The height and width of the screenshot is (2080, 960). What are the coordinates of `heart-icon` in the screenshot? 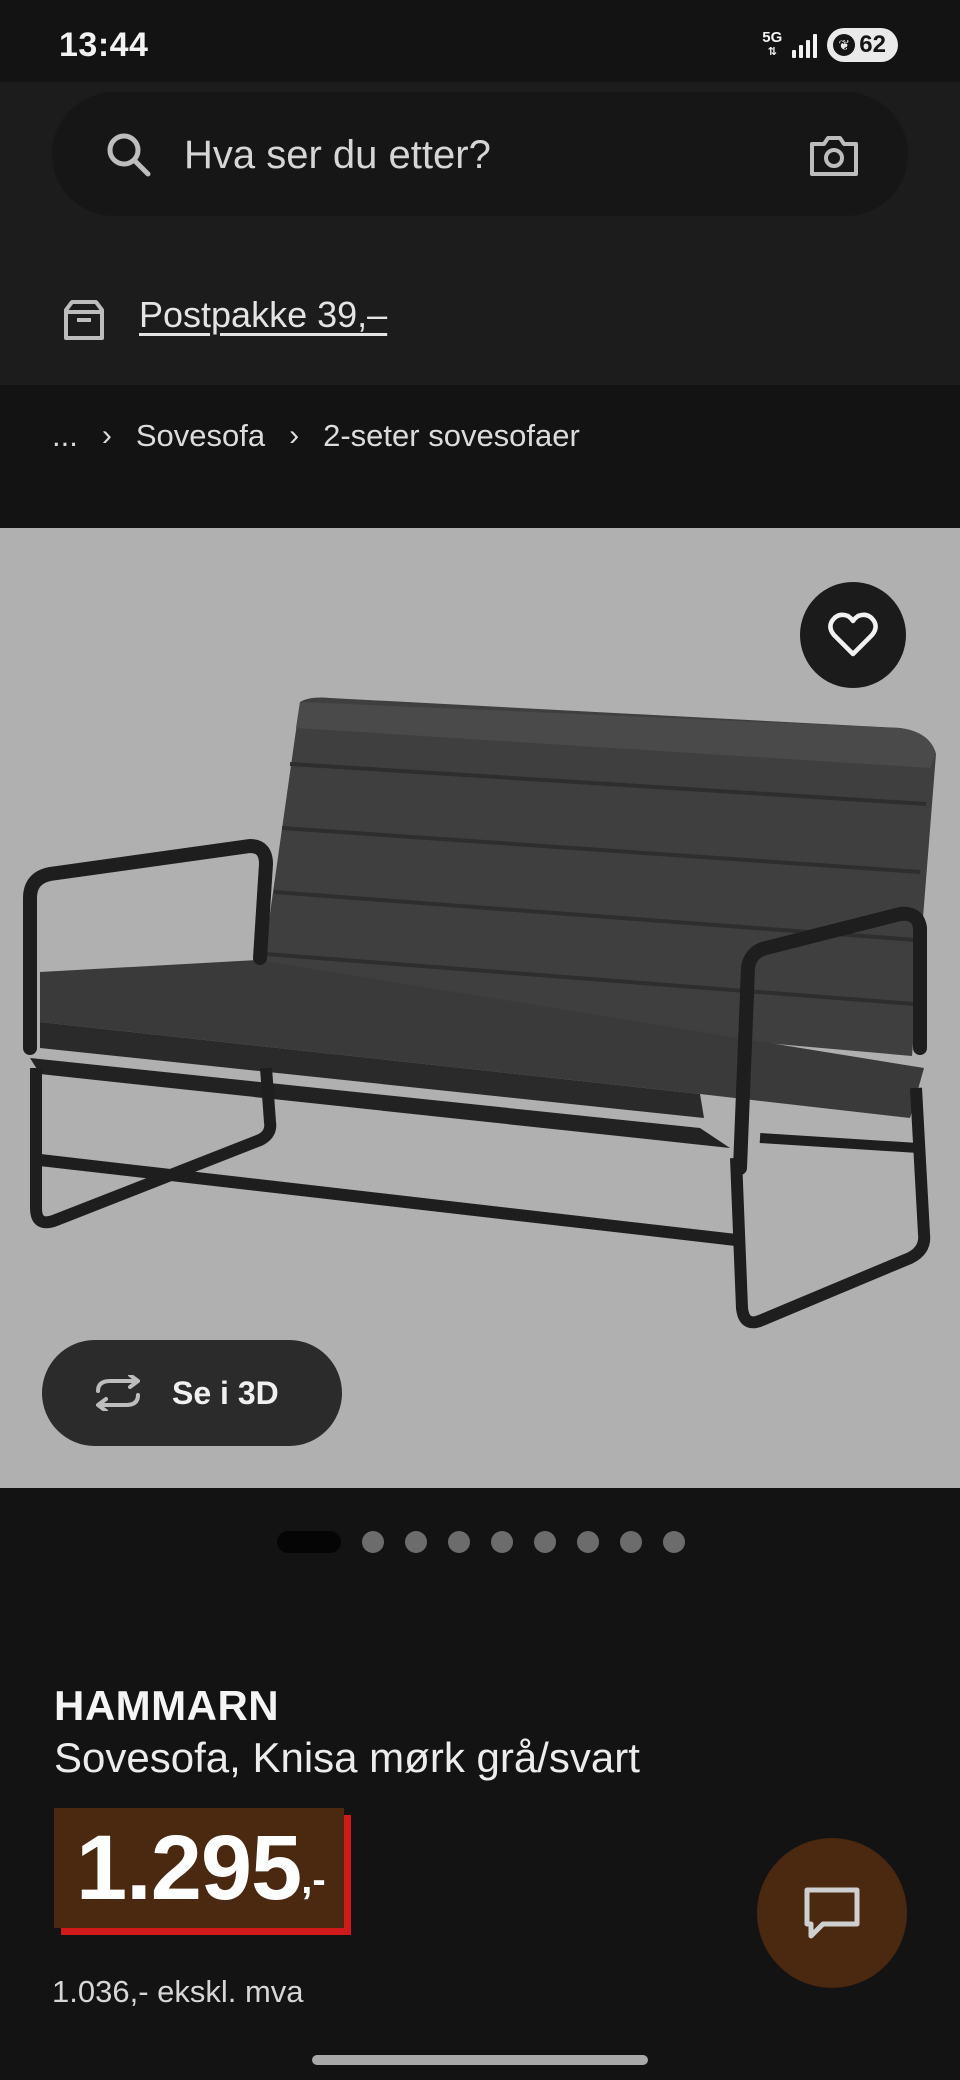 It's located at (853, 634).